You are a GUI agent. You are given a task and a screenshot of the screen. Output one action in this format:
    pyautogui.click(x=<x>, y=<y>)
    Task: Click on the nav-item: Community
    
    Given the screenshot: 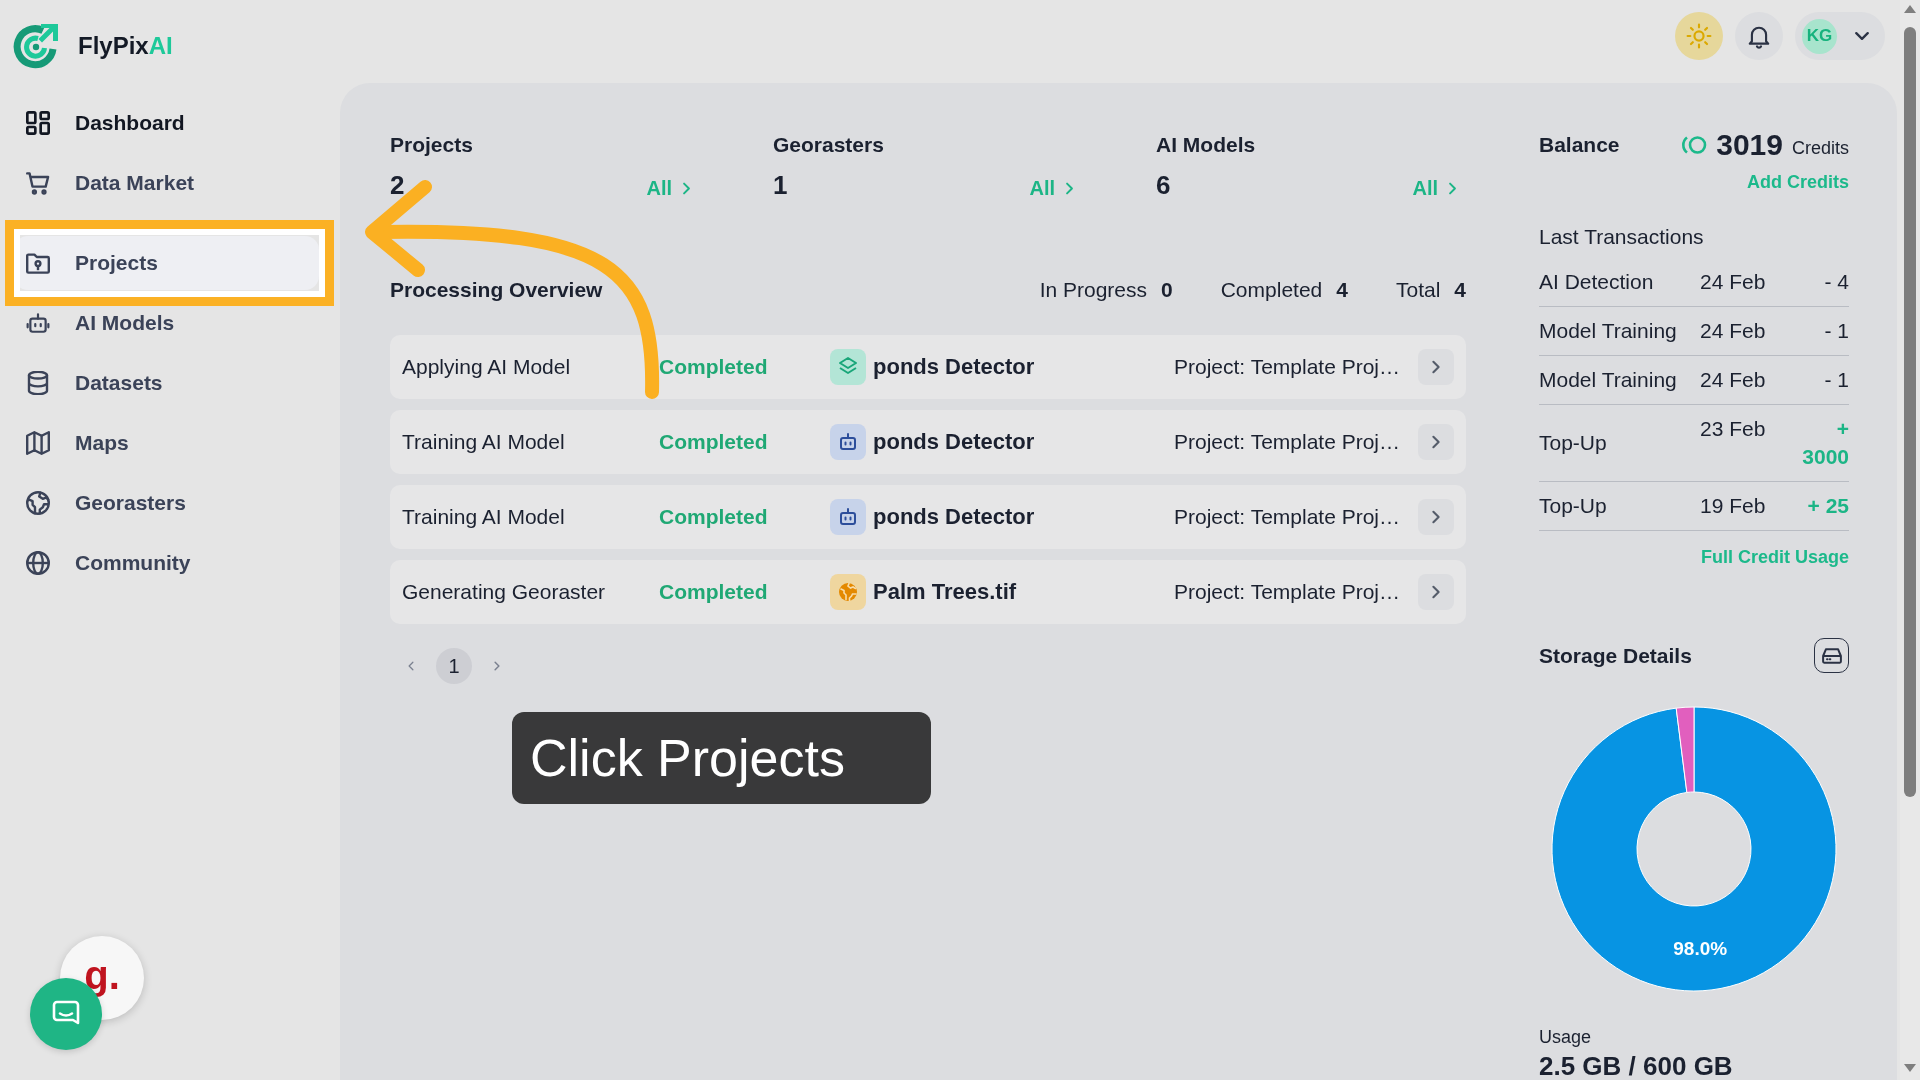 What is the action you would take?
    pyautogui.click(x=166, y=563)
    